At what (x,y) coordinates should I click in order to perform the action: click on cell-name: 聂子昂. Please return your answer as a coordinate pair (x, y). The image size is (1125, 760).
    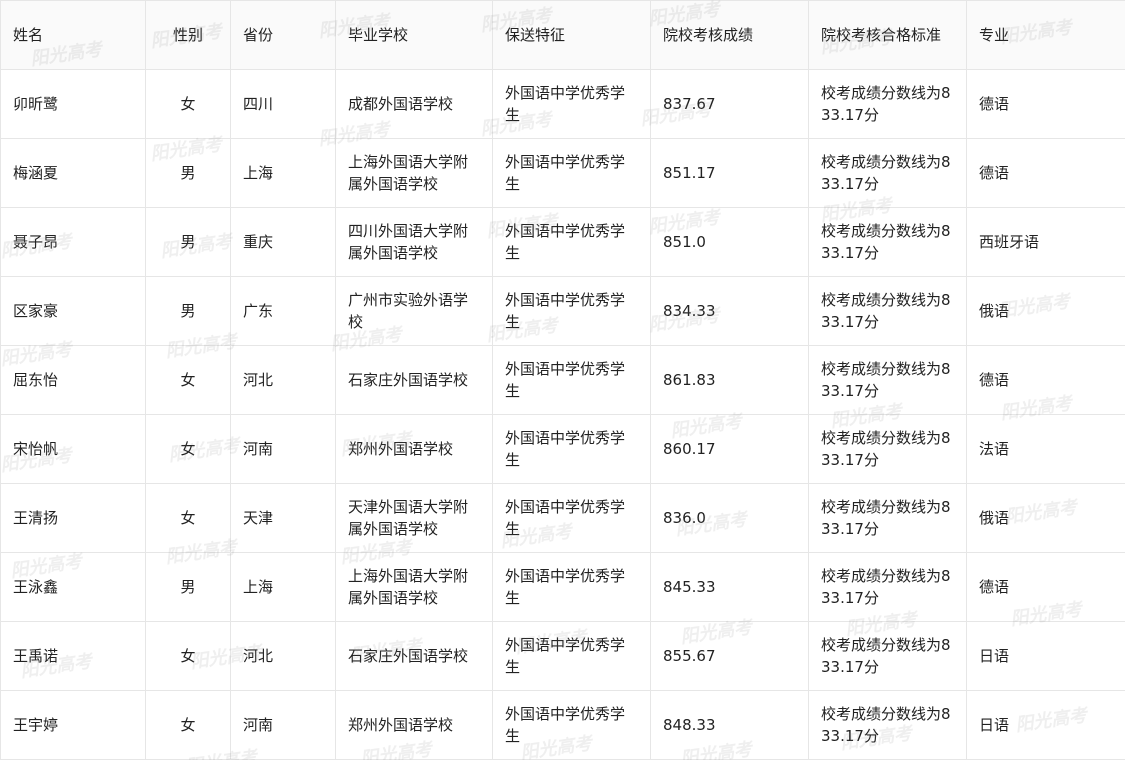
    Looking at the image, I should click on (73, 242).